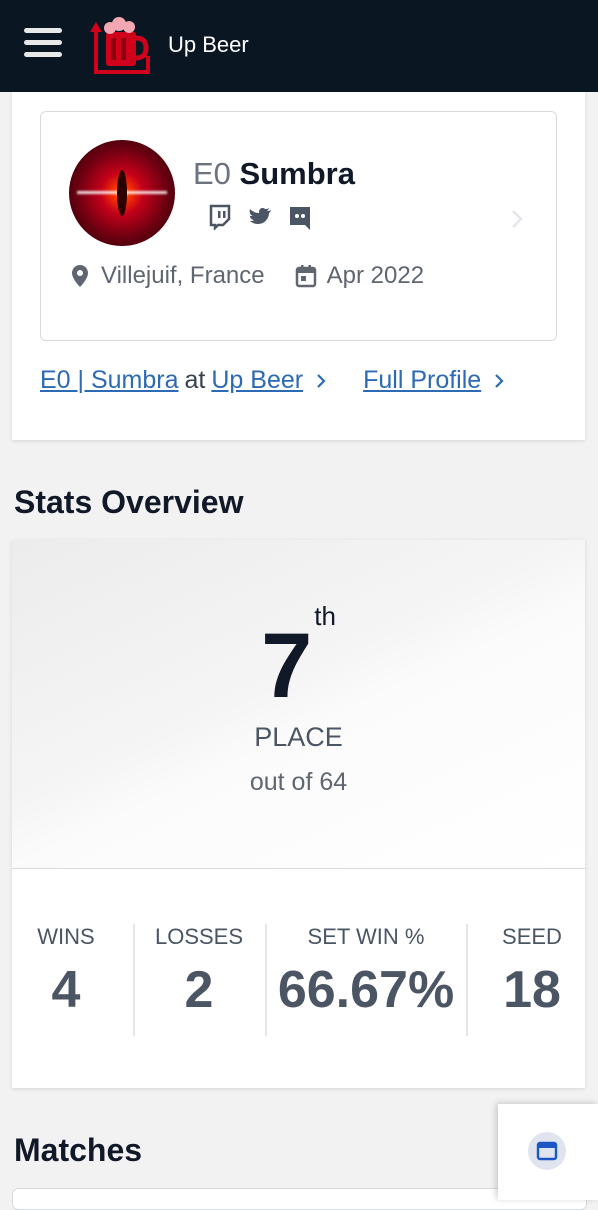 The height and width of the screenshot is (1210, 598). What do you see at coordinates (532, 936) in the screenshot?
I see `stat-label: SEED` at bounding box center [532, 936].